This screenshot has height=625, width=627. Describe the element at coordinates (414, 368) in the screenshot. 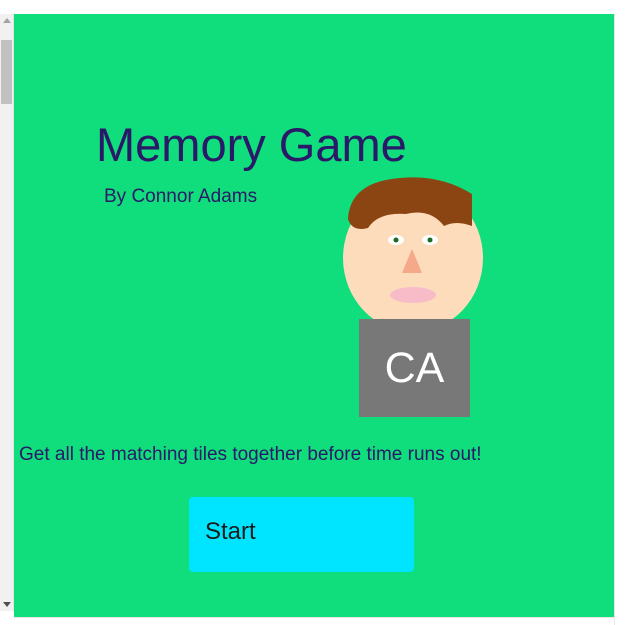

I see `initials-badge: CA` at that location.